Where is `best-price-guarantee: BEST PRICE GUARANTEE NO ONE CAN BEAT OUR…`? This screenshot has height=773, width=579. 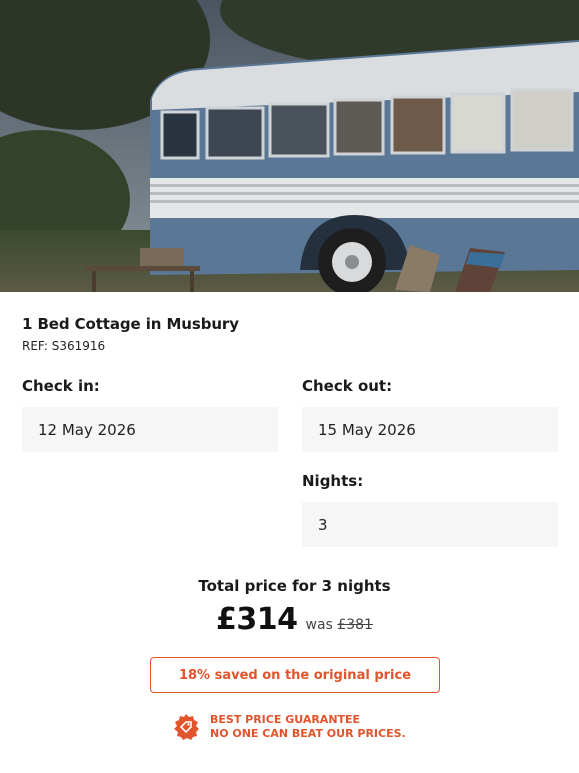
best-price-guarantee: BEST PRICE GUARANTEE NO ONE CAN BEAT OUR… is located at coordinates (289, 727).